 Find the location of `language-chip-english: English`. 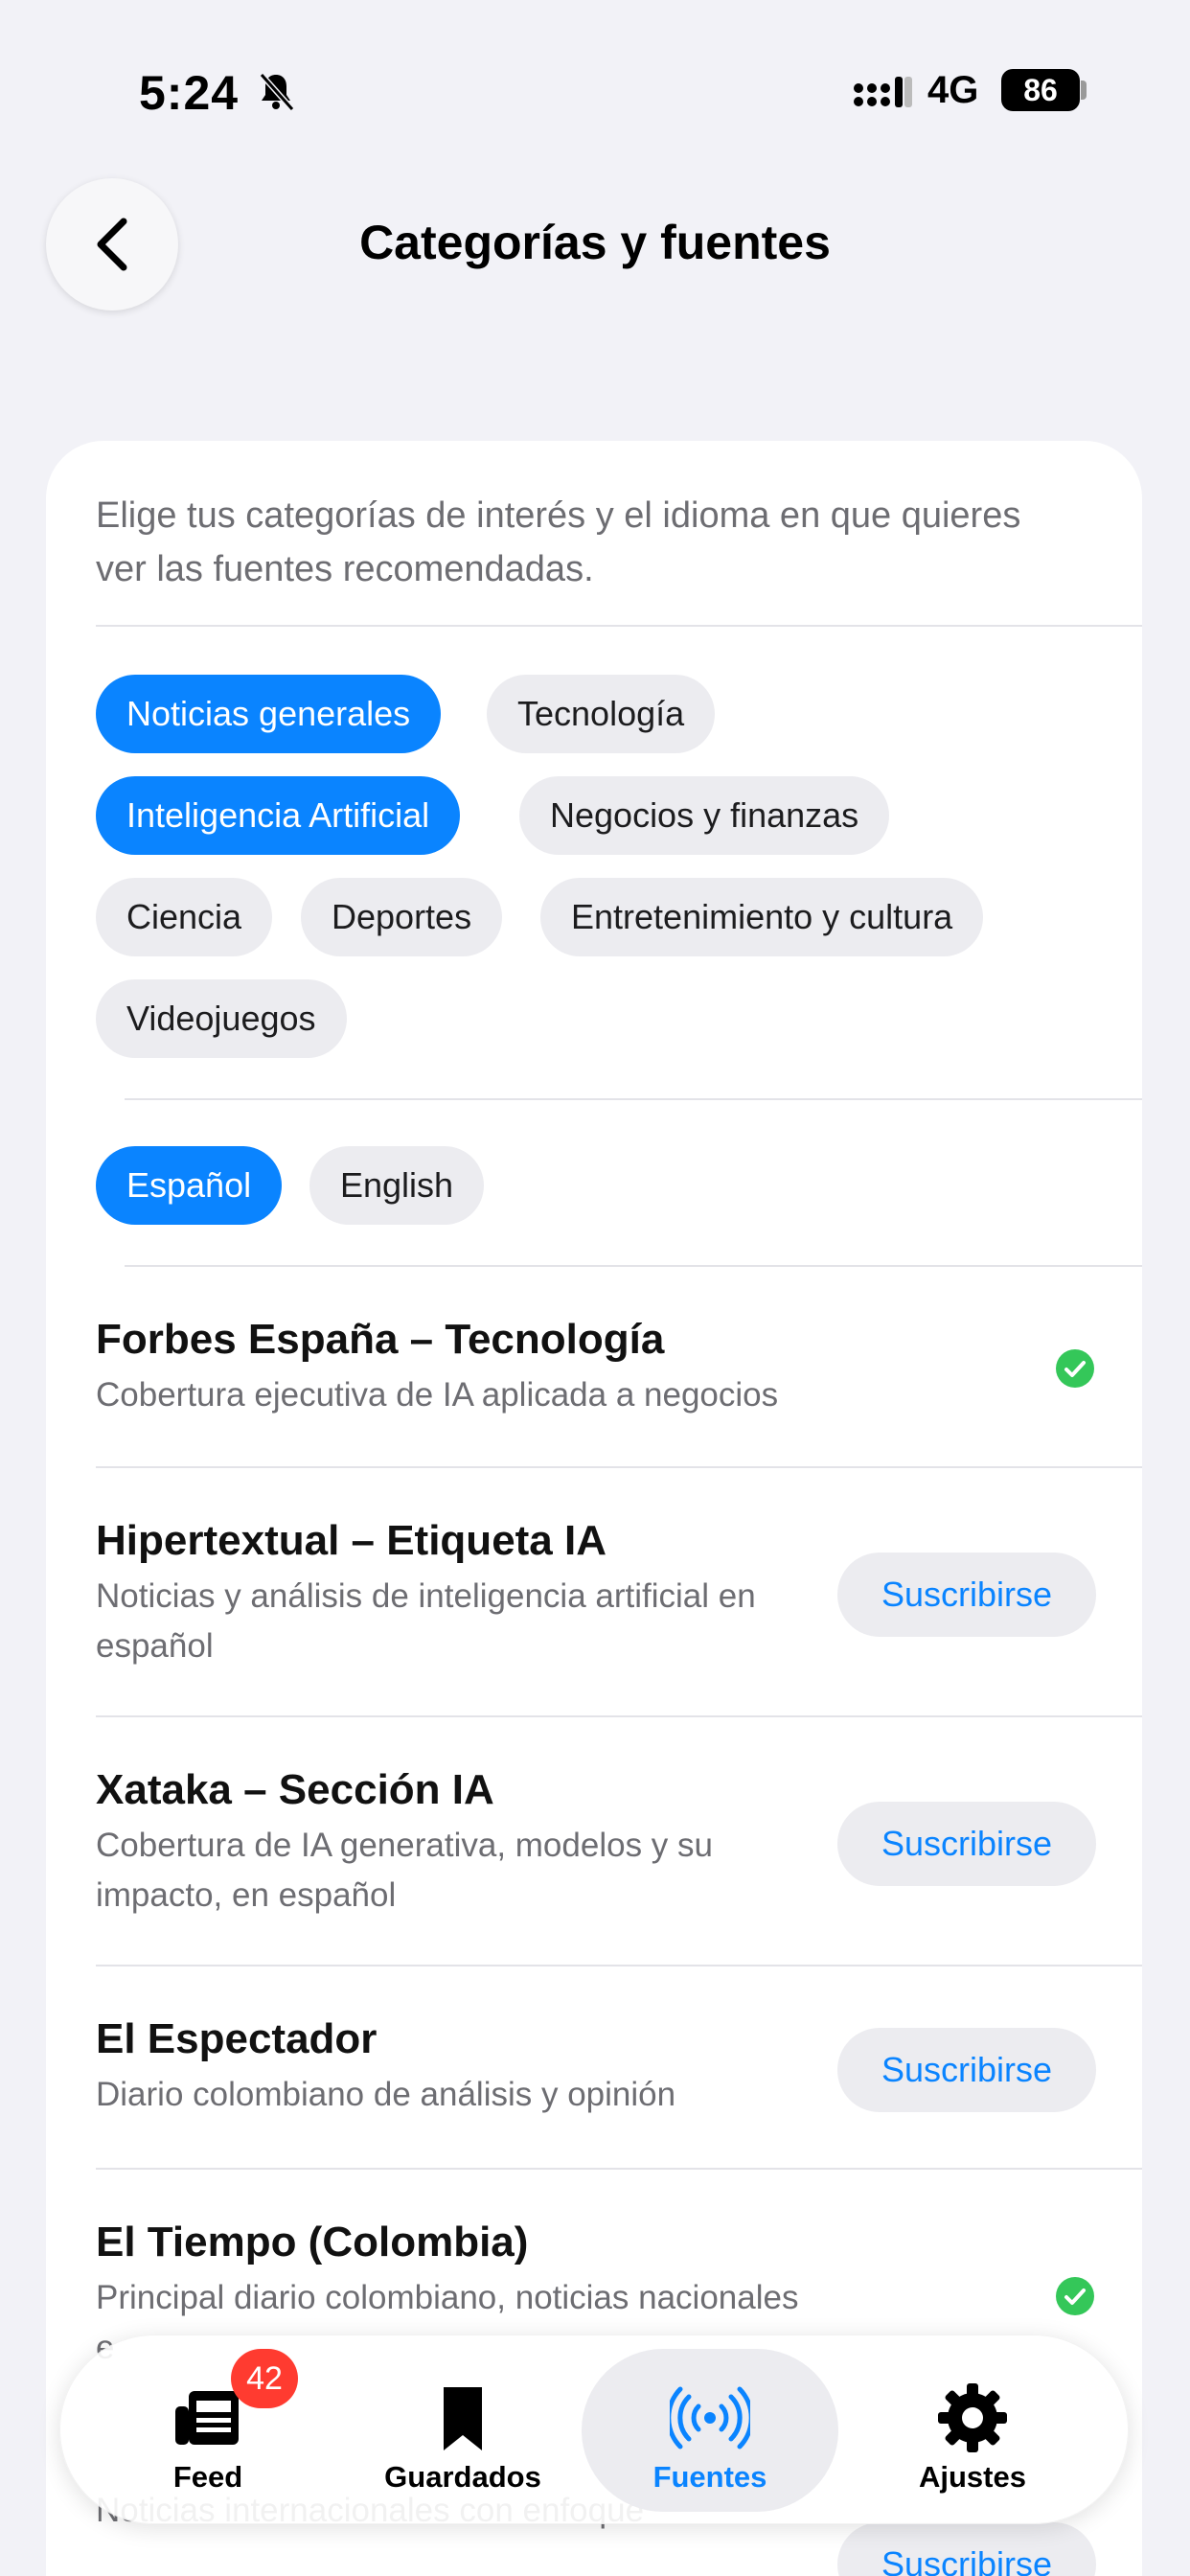

language-chip-english: English is located at coordinates (397, 1185).